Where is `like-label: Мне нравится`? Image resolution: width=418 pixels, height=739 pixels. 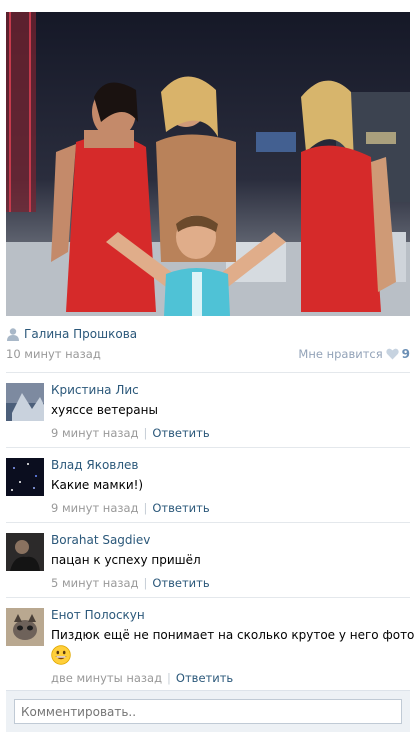
like-label: Мне нравится is located at coordinates (340, 354).